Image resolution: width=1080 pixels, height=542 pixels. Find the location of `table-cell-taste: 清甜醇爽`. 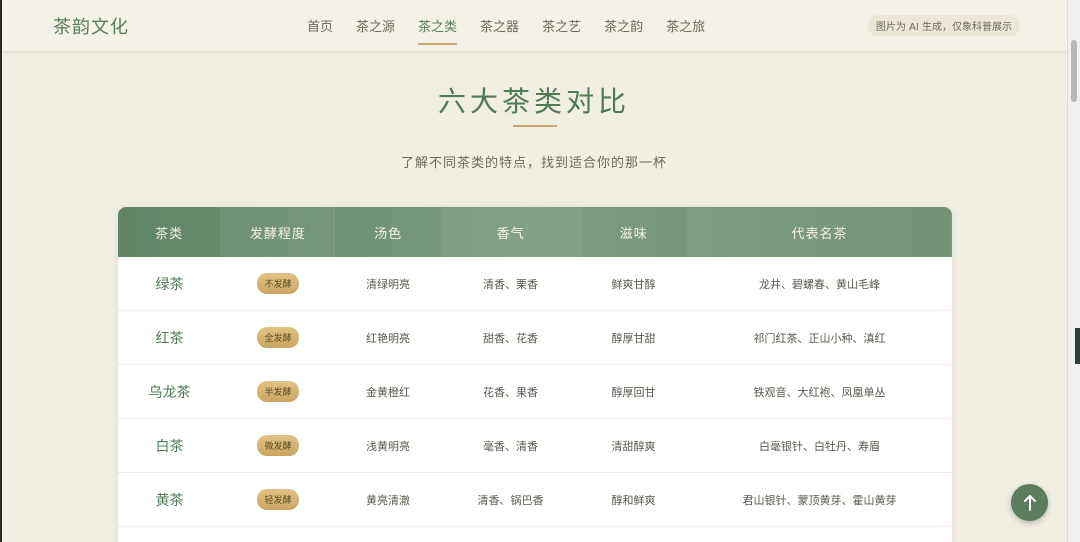

table-cell-taste: 清甜醇爽 is located at coordinates (633, 446).